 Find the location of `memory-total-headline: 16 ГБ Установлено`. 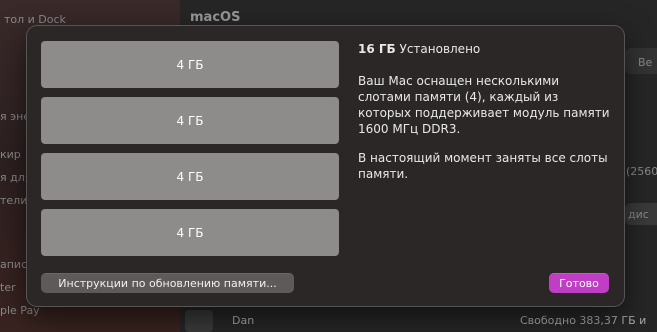

memory-total-headline: 16 ГБ Установлено is located at coordinates (485, 49).